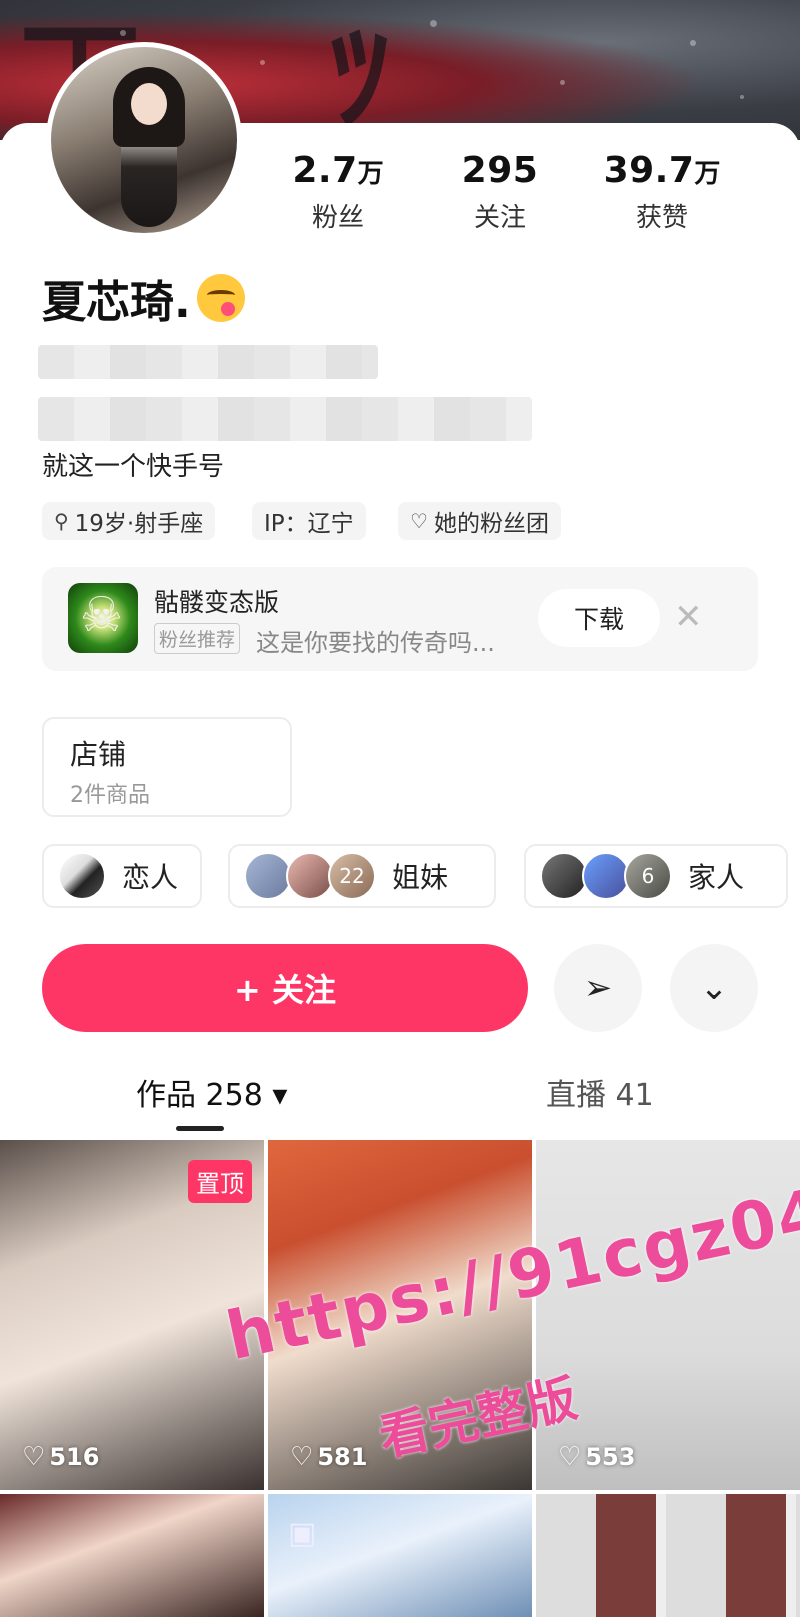 This screenshot has height=1617, width=800. I want to click on shop-title: 店铺, so click(98, 754).